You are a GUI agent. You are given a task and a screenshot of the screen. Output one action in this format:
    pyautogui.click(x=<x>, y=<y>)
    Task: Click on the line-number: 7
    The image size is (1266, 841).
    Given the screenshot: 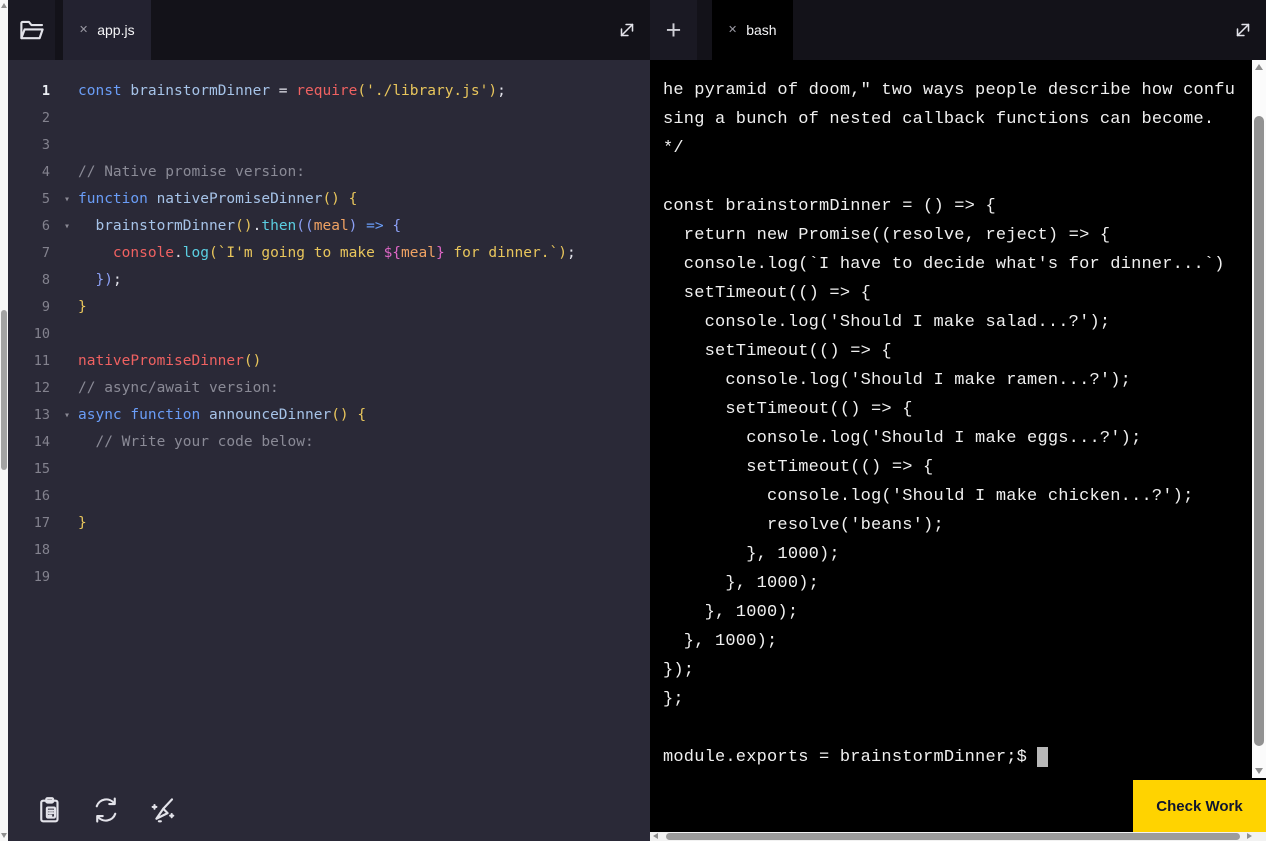 What is the action you would take?
    pyautogui.click(x=45, y=253)
    